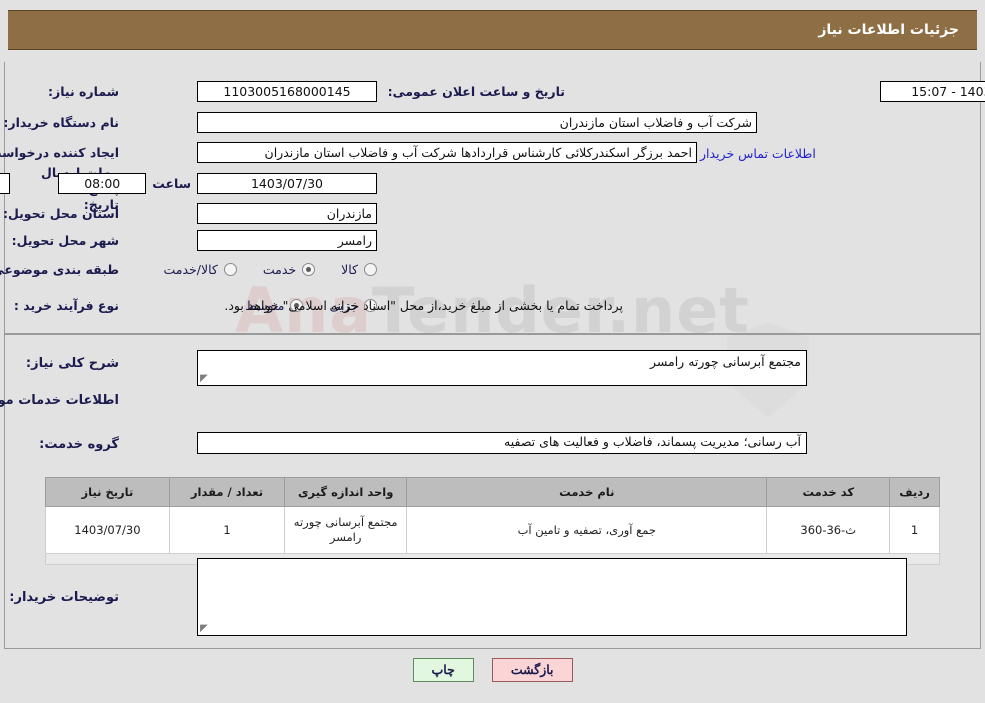 This screenshot has height=703, width=985. Describe the element at coordinates (532, 670) in the screenshot. I see `back-button: بازگشت` at that location.